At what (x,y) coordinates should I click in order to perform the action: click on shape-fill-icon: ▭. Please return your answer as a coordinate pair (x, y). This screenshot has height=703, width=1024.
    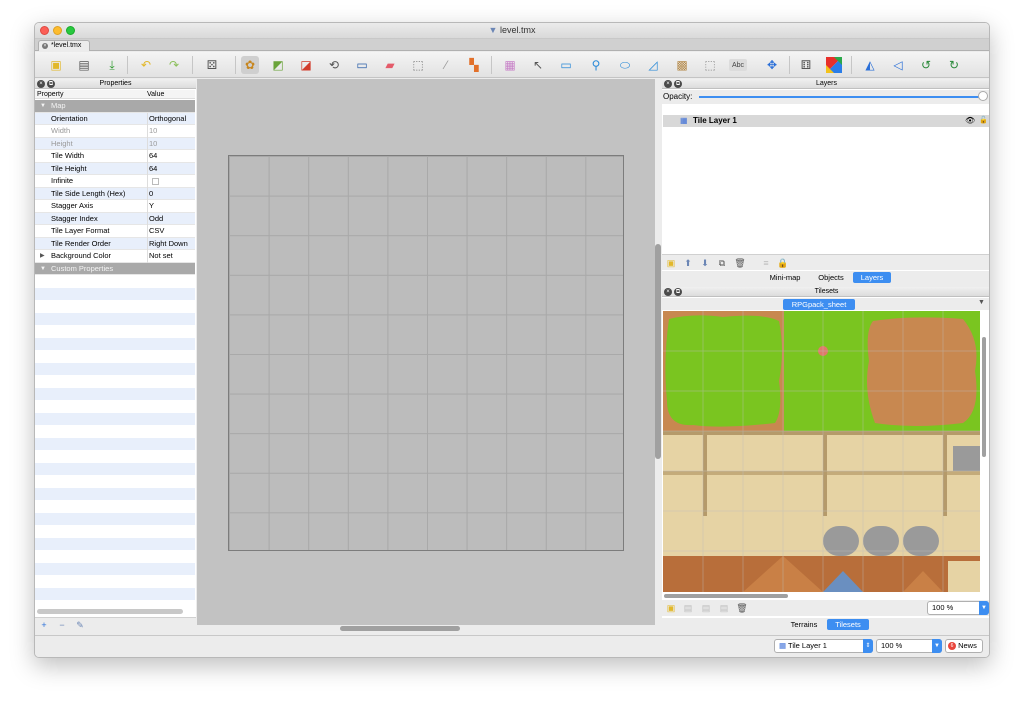
    Looking at the image, I should click on (362, 65).